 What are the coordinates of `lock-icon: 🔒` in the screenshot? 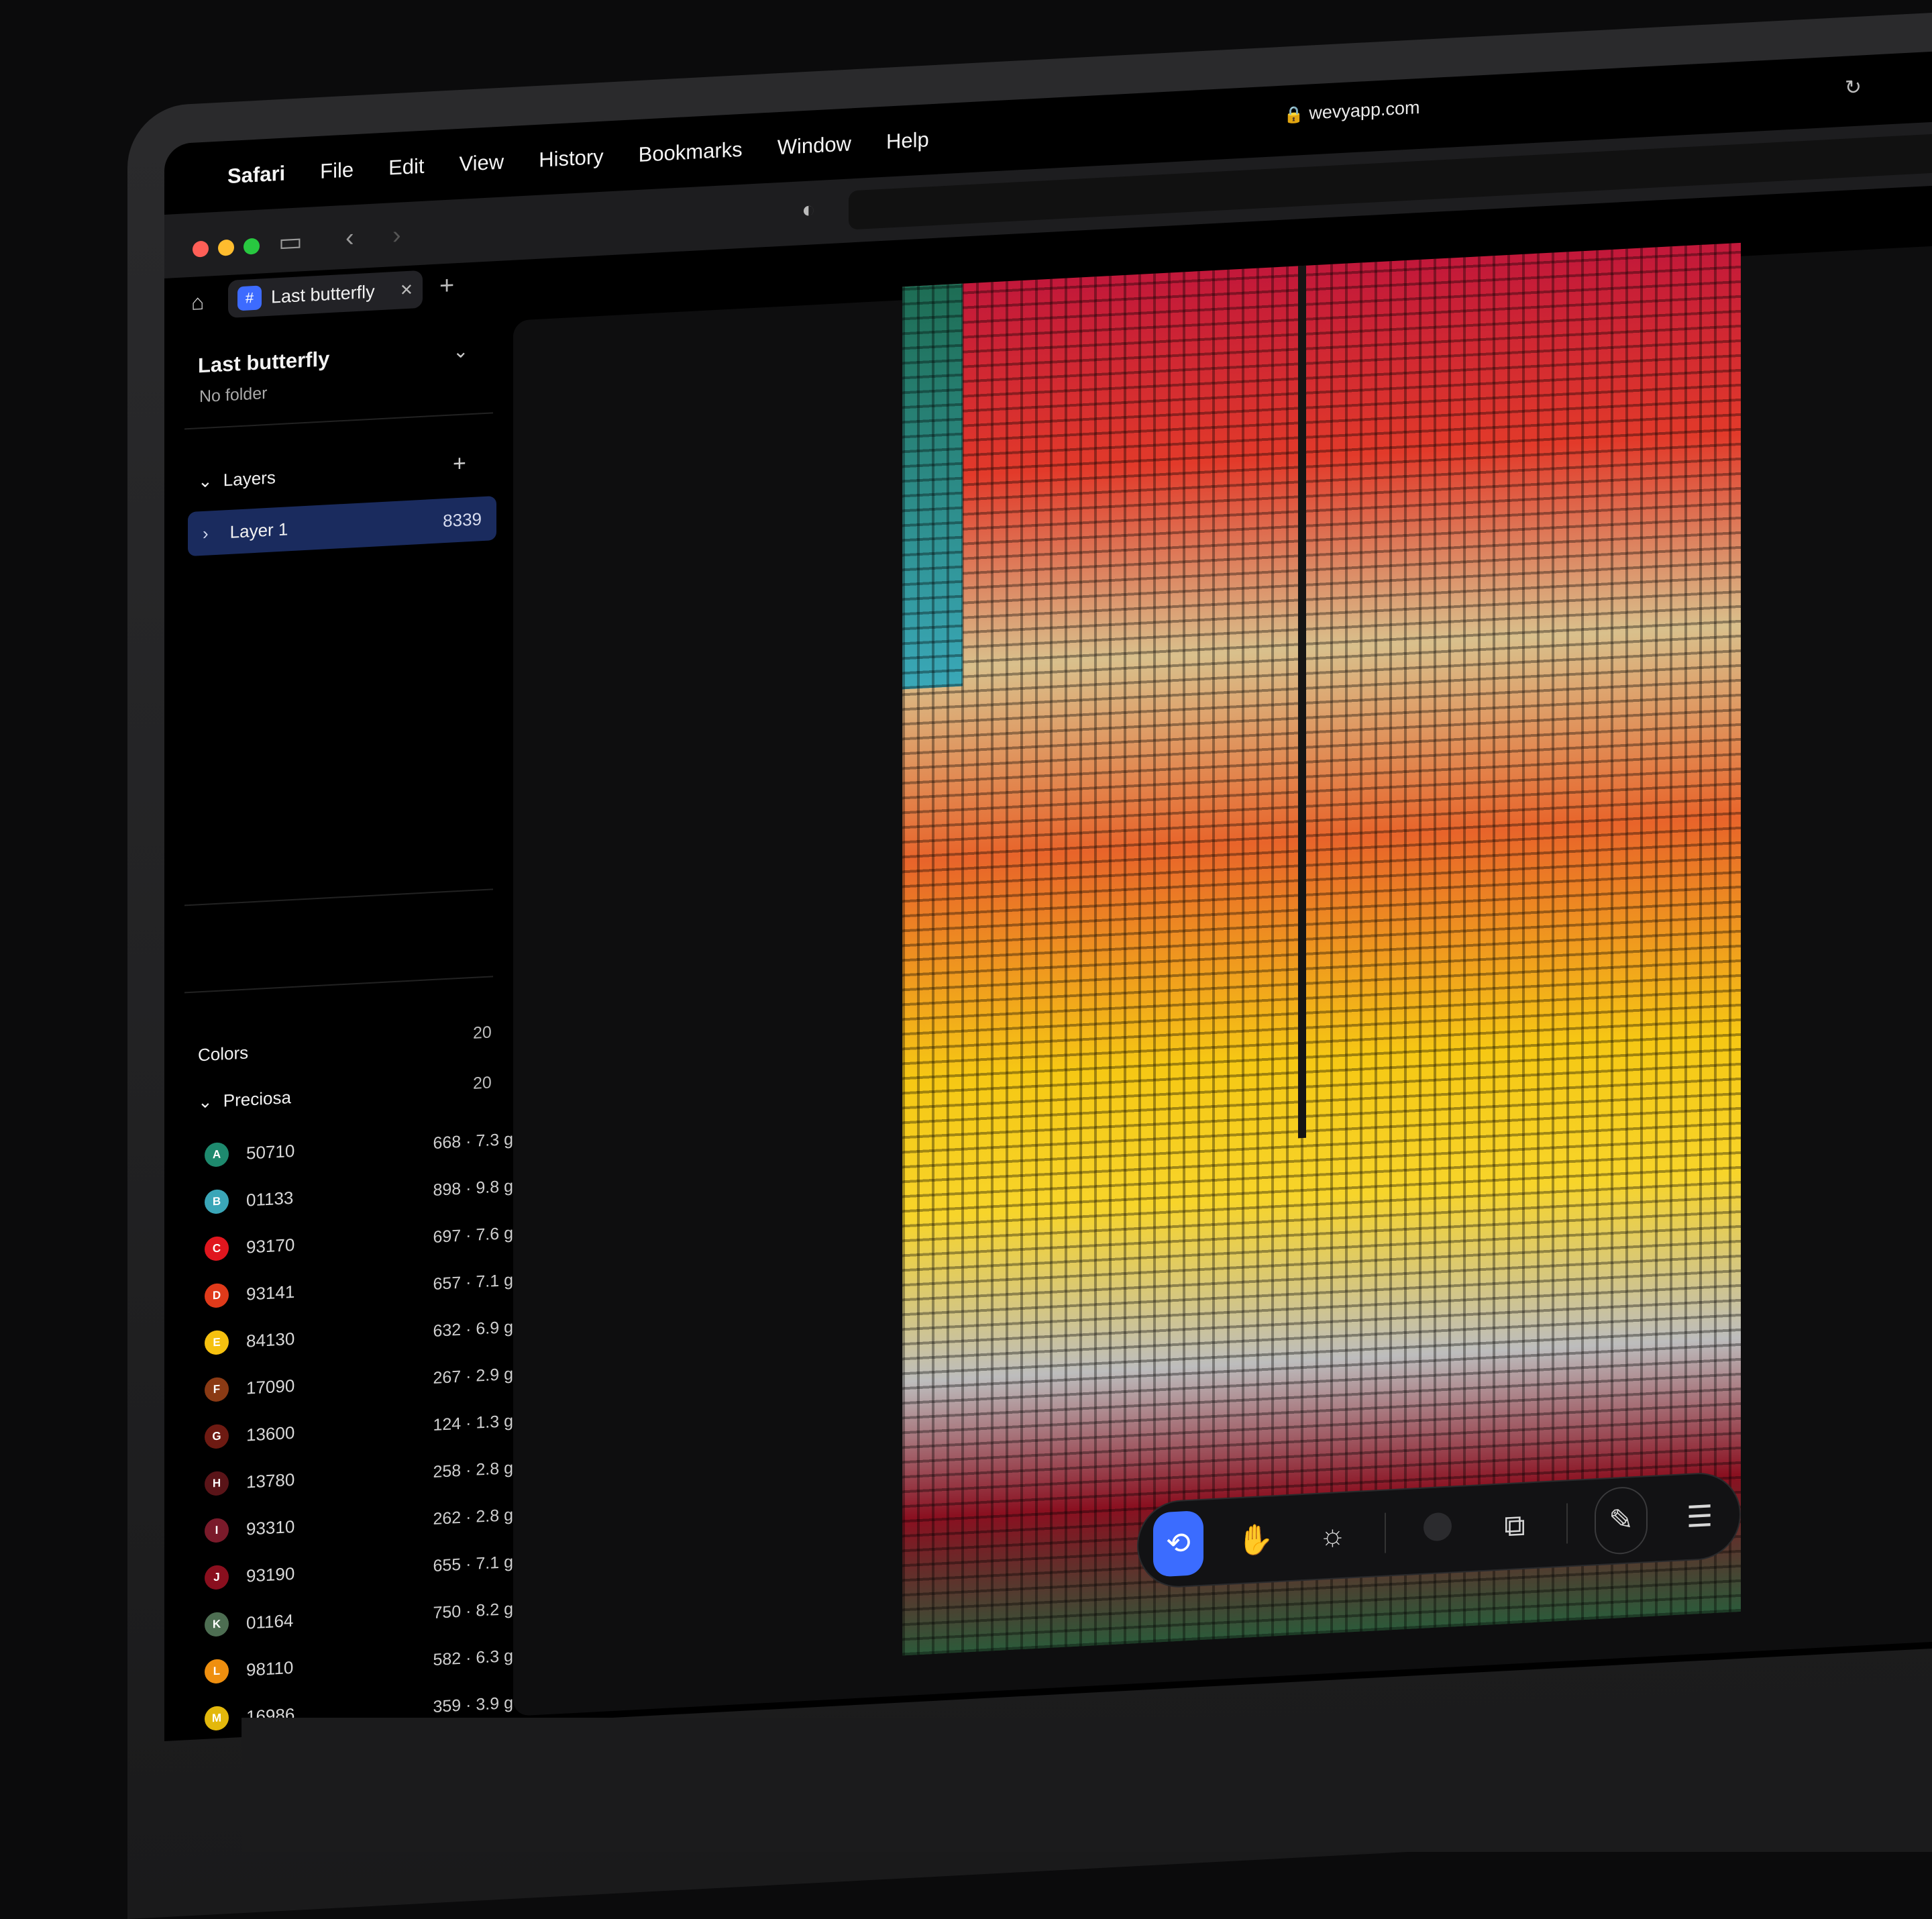 It's located at (1293, 115).